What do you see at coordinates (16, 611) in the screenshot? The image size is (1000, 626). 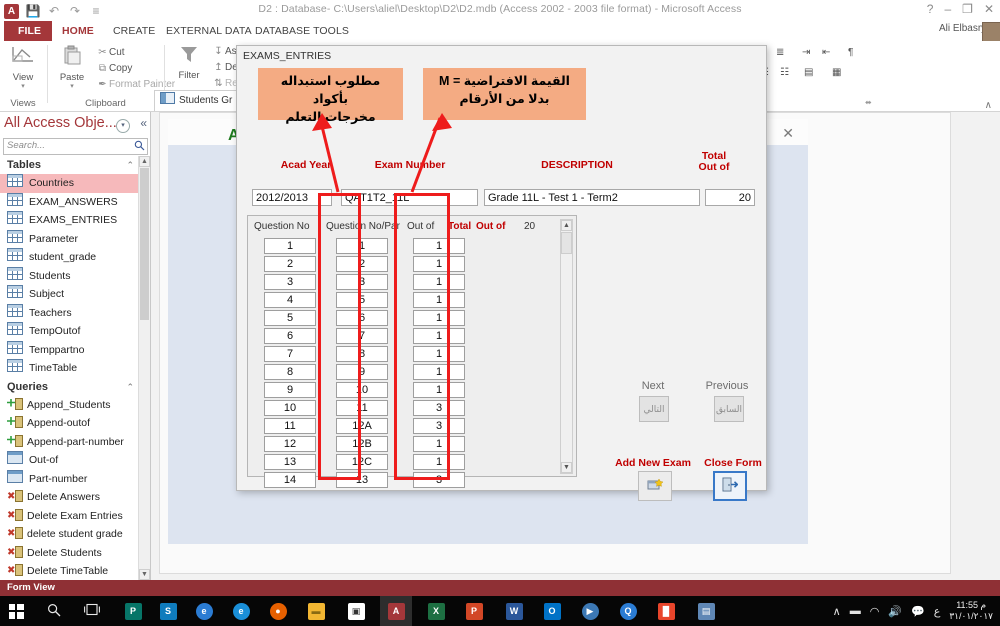 I see `start-button` at bounding box center [16, 611].